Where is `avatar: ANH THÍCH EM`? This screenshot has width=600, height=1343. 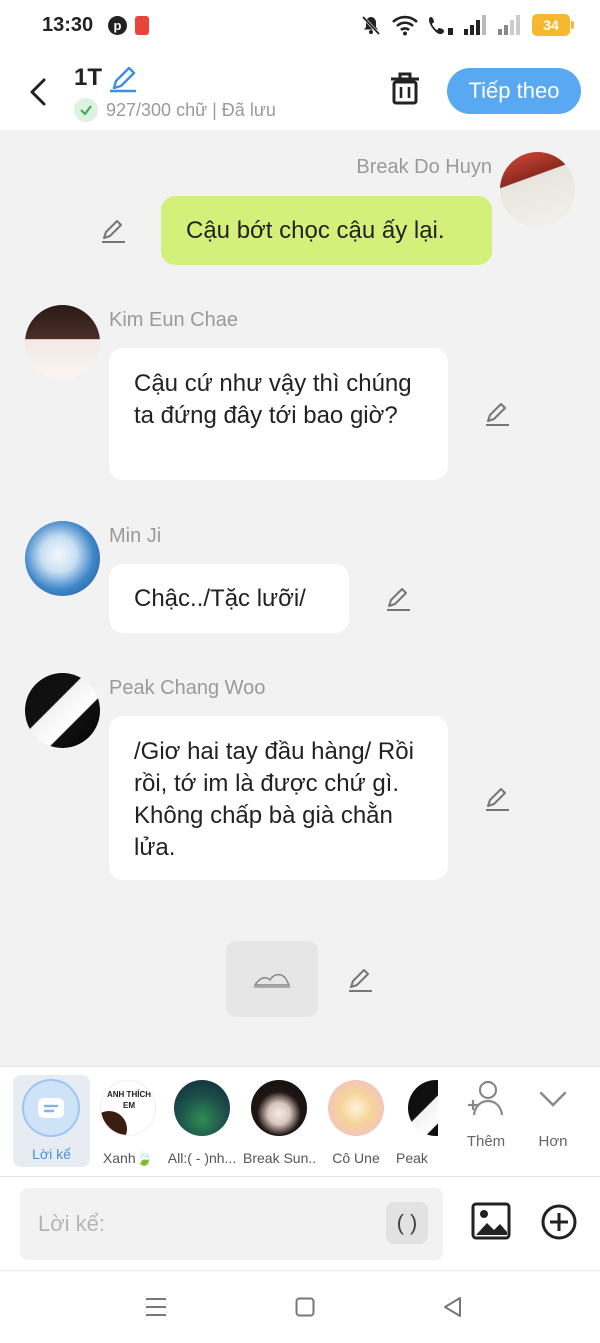 avatar: ANH THÍCH EM is located at coordinates (128, 1108).